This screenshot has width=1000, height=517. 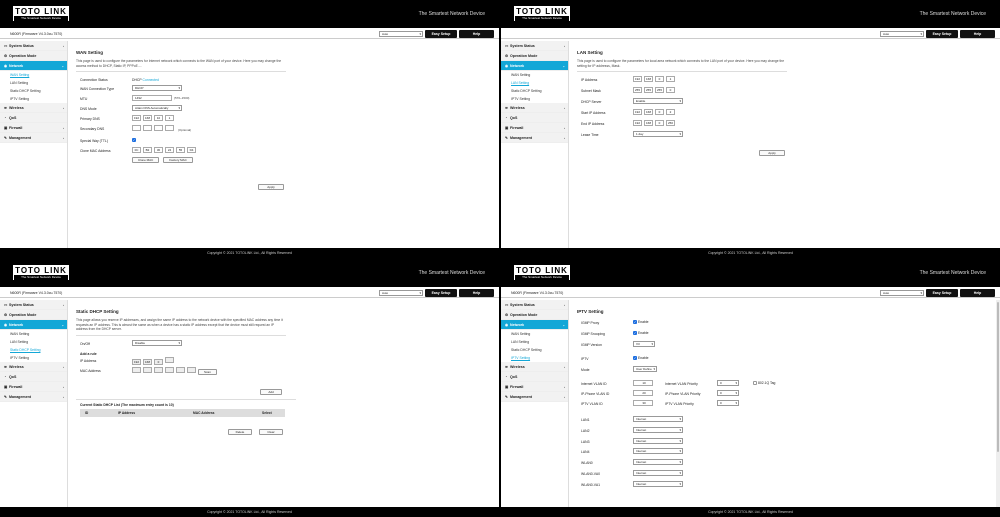 What do you see at coordinates (728, 403) in the screenshot?
I see `iptv-vlan-priority-select: 0` at bounding box center [728, 403].